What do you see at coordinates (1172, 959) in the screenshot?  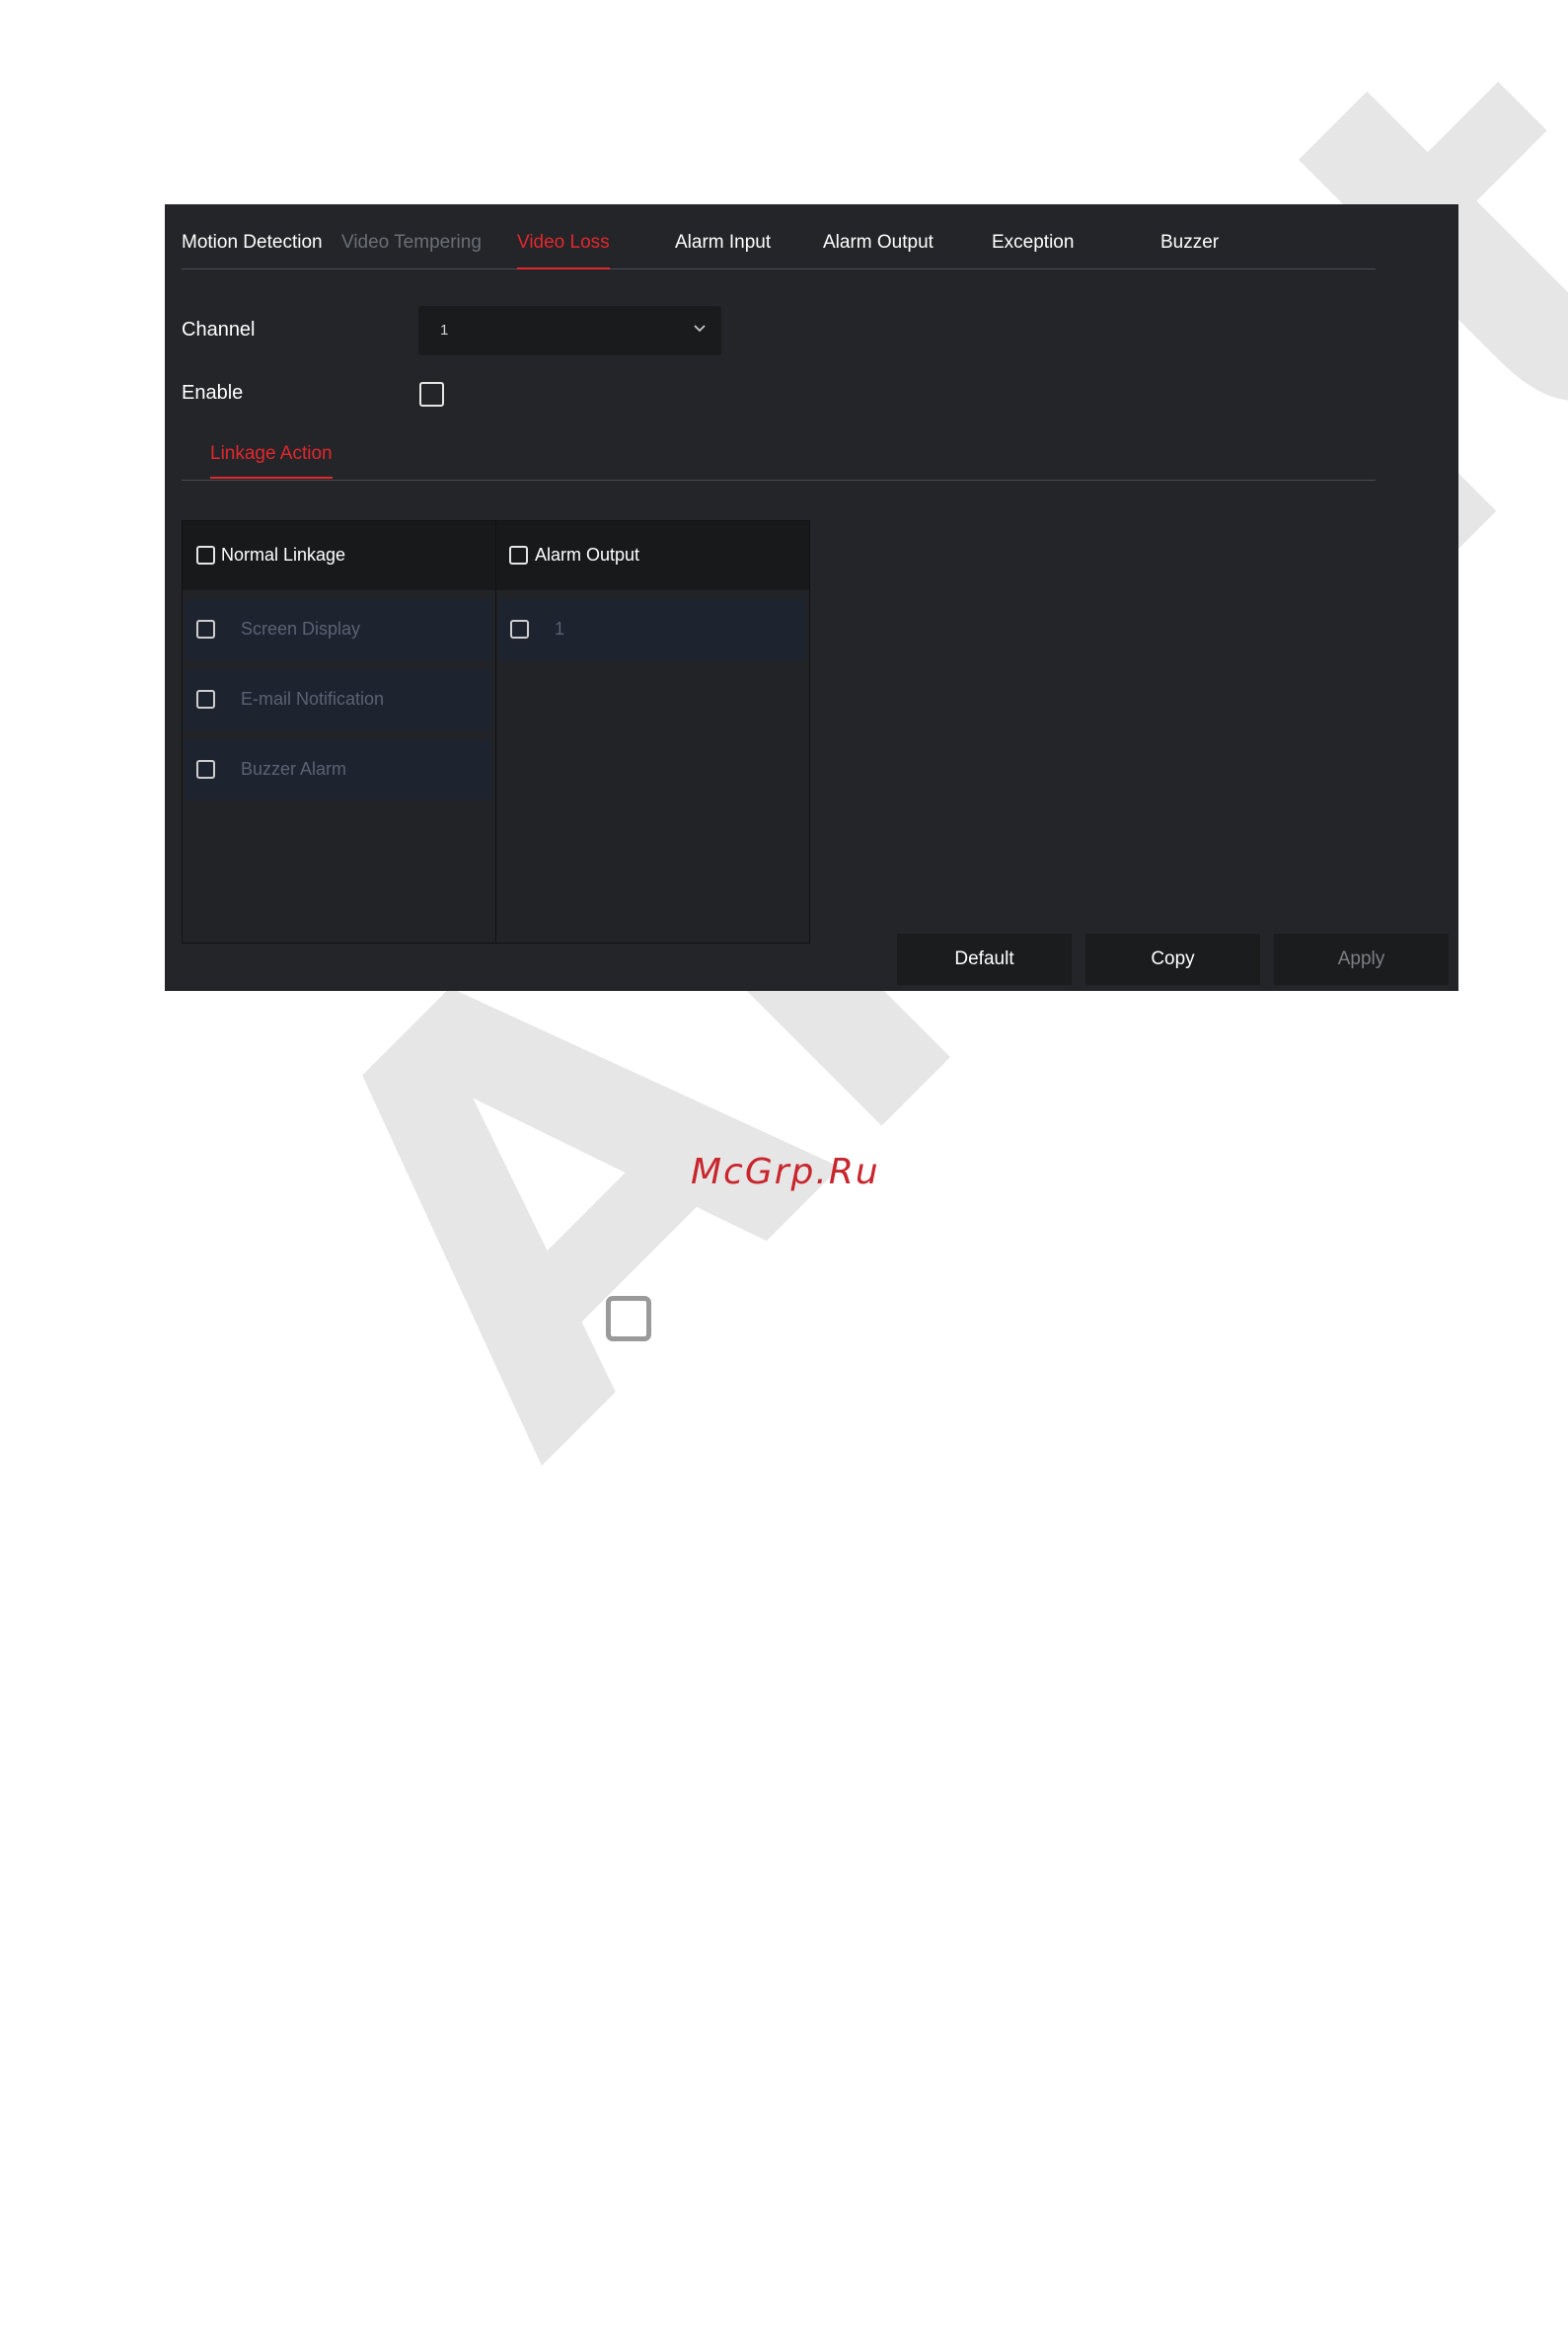 I see `copy-button: Copy` at bounding box center [1172, 959].